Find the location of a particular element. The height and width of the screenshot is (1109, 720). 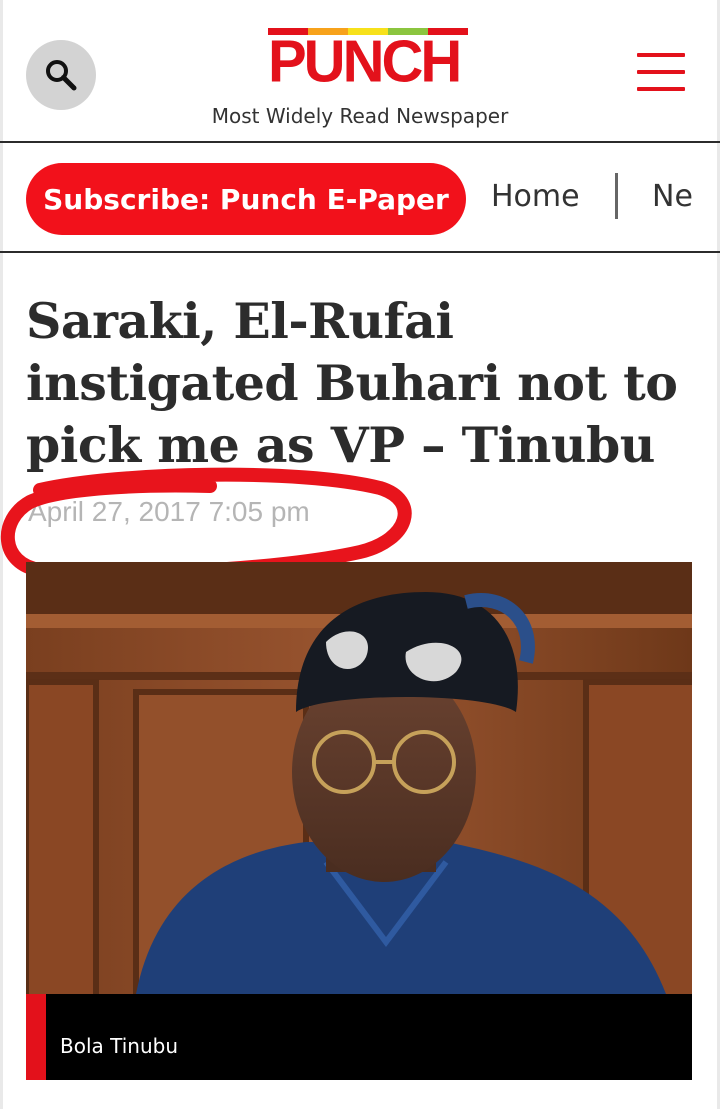

search-button is located at coordinates (61, 75).